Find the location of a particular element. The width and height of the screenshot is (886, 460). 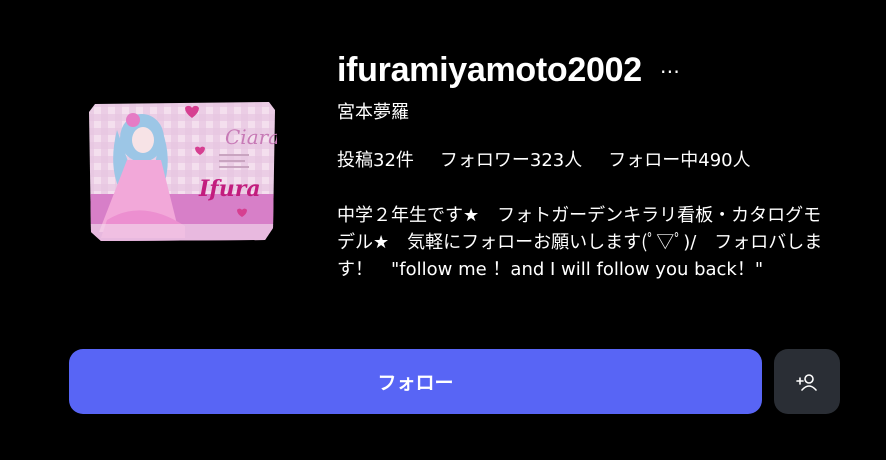

avatar-text-ciara: Ciara is located at coordinates (251, 137).